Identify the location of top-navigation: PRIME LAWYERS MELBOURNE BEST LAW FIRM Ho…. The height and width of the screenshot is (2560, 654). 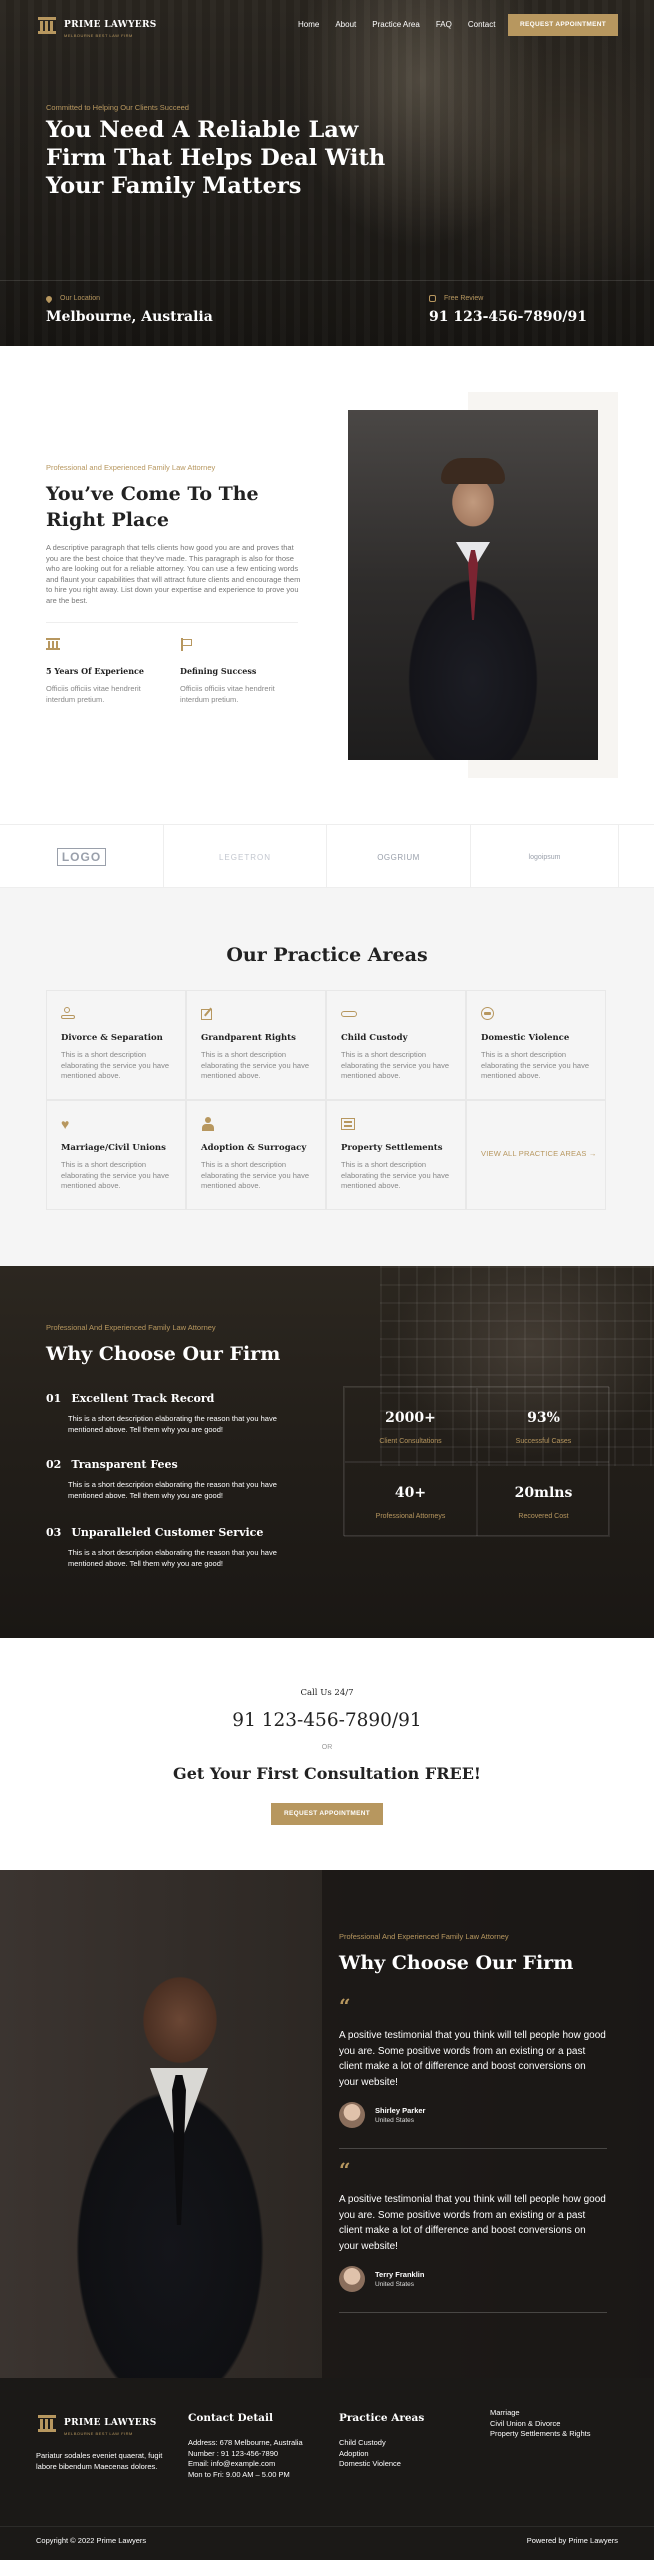
(327, 26).